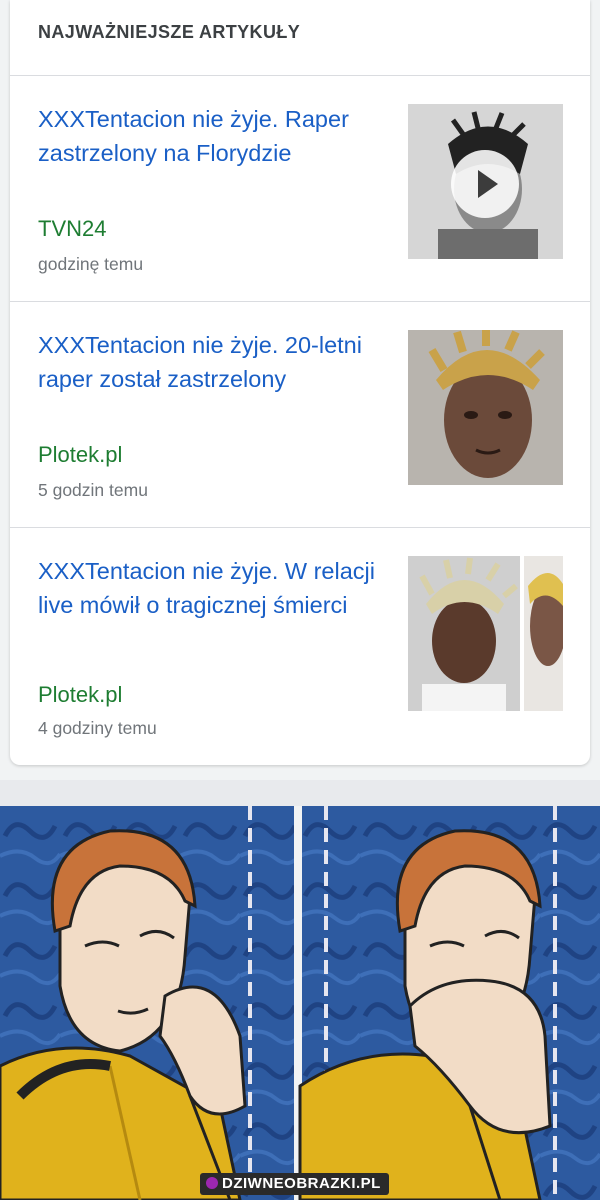  Describe the element at coordinates (93, 490) in the screenshot. I see `article-time: 5 godzin temu` at that location.